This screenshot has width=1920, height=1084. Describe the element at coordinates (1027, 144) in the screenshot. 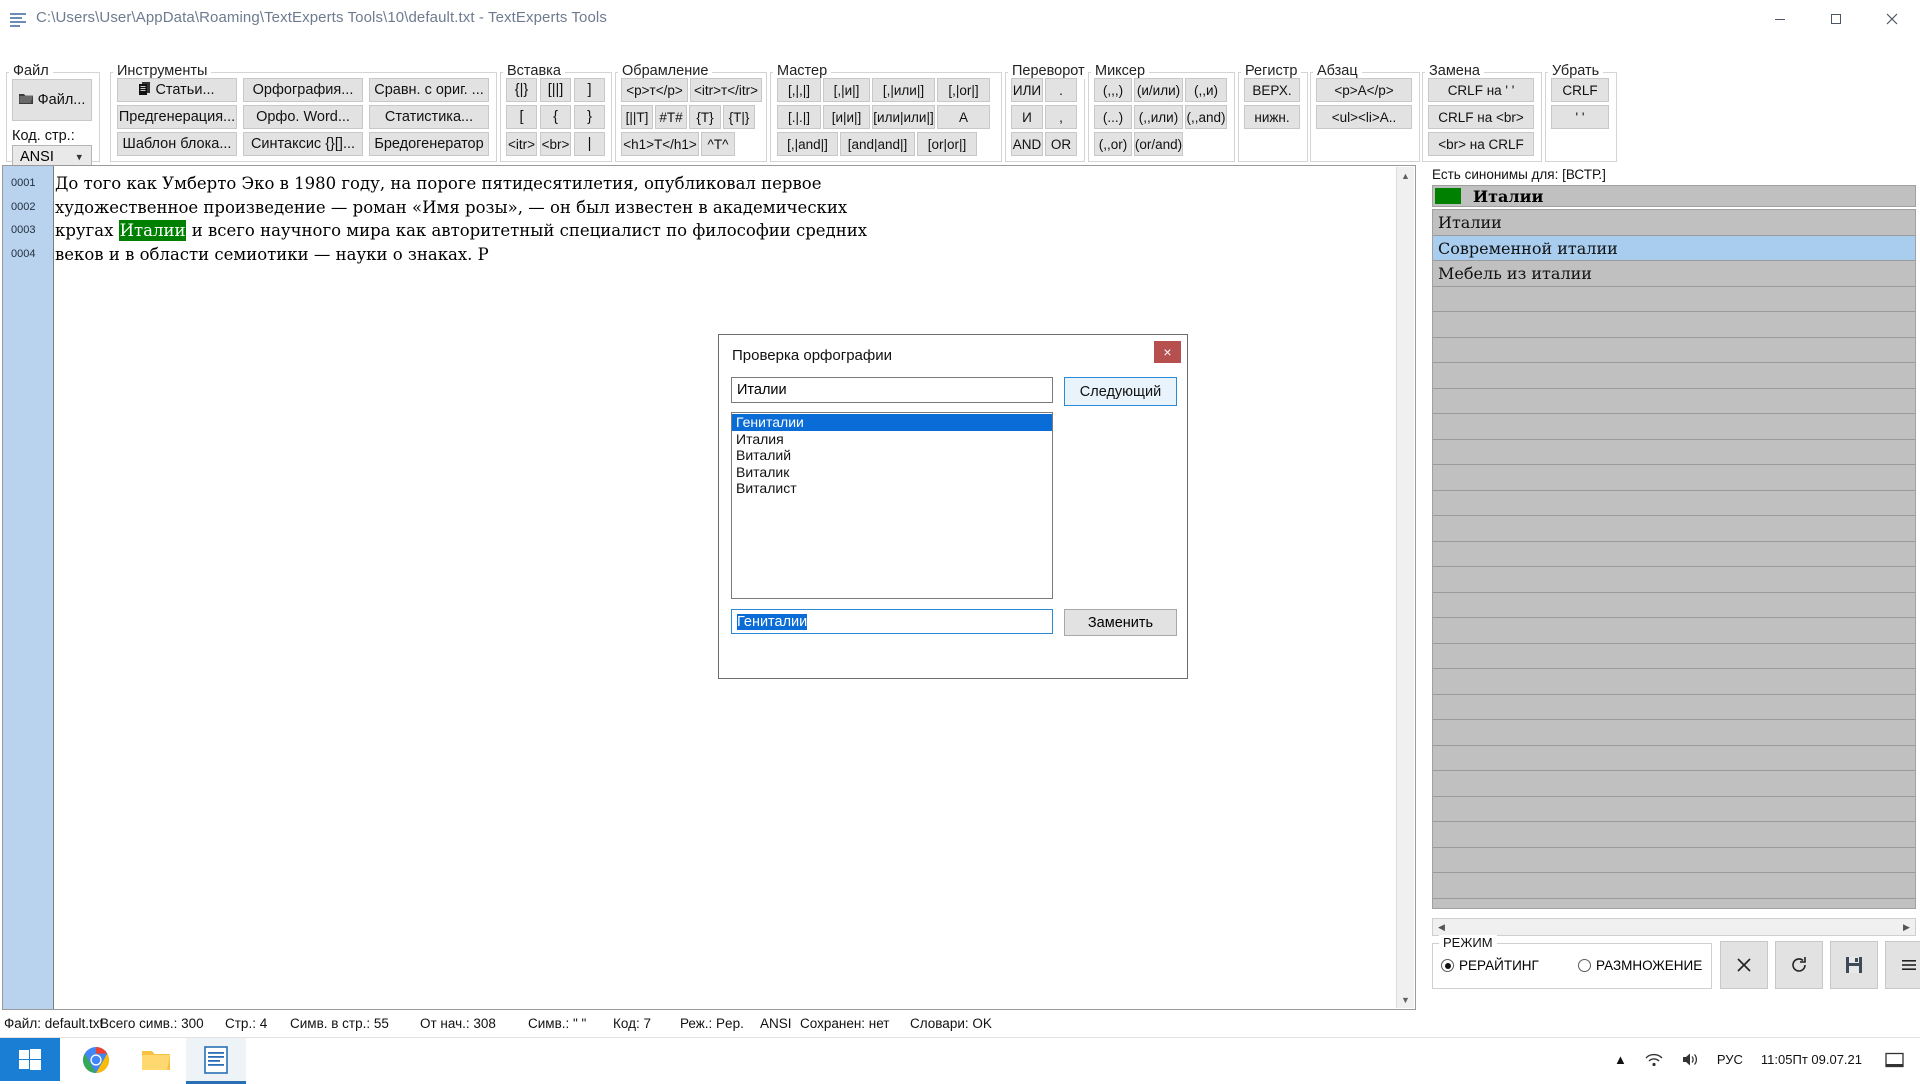

I see `flip-button-4: AND` at that location.